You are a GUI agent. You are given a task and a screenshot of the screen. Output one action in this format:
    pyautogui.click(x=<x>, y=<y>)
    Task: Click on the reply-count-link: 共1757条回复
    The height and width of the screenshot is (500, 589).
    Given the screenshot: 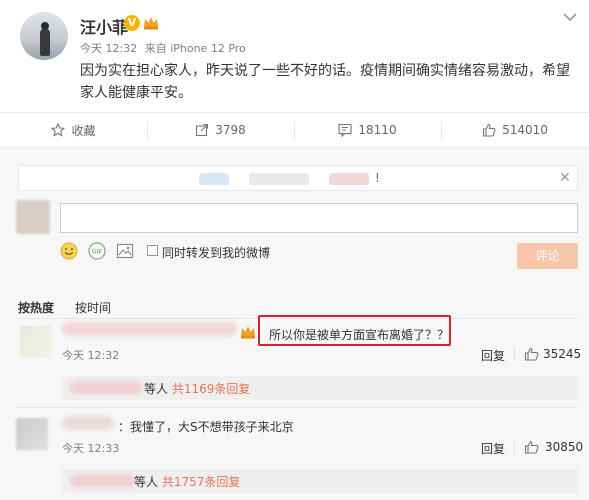 What is the action you would take?
    pyautogui.click(x=201, y=482)
    